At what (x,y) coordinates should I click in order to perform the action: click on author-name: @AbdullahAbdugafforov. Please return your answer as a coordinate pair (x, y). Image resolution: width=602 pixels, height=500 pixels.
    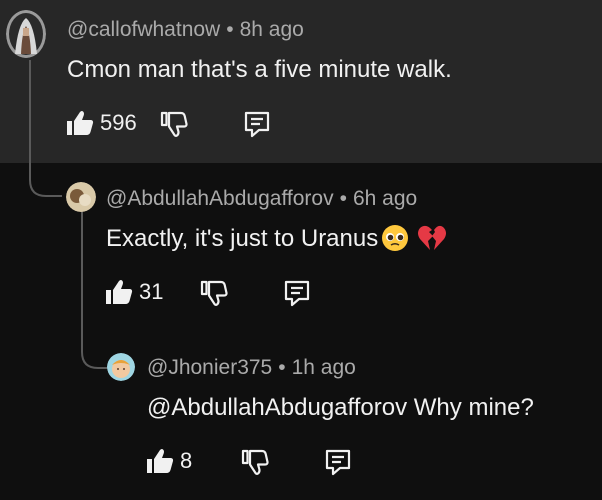
    Looking at the image, I should click on (220, 198).